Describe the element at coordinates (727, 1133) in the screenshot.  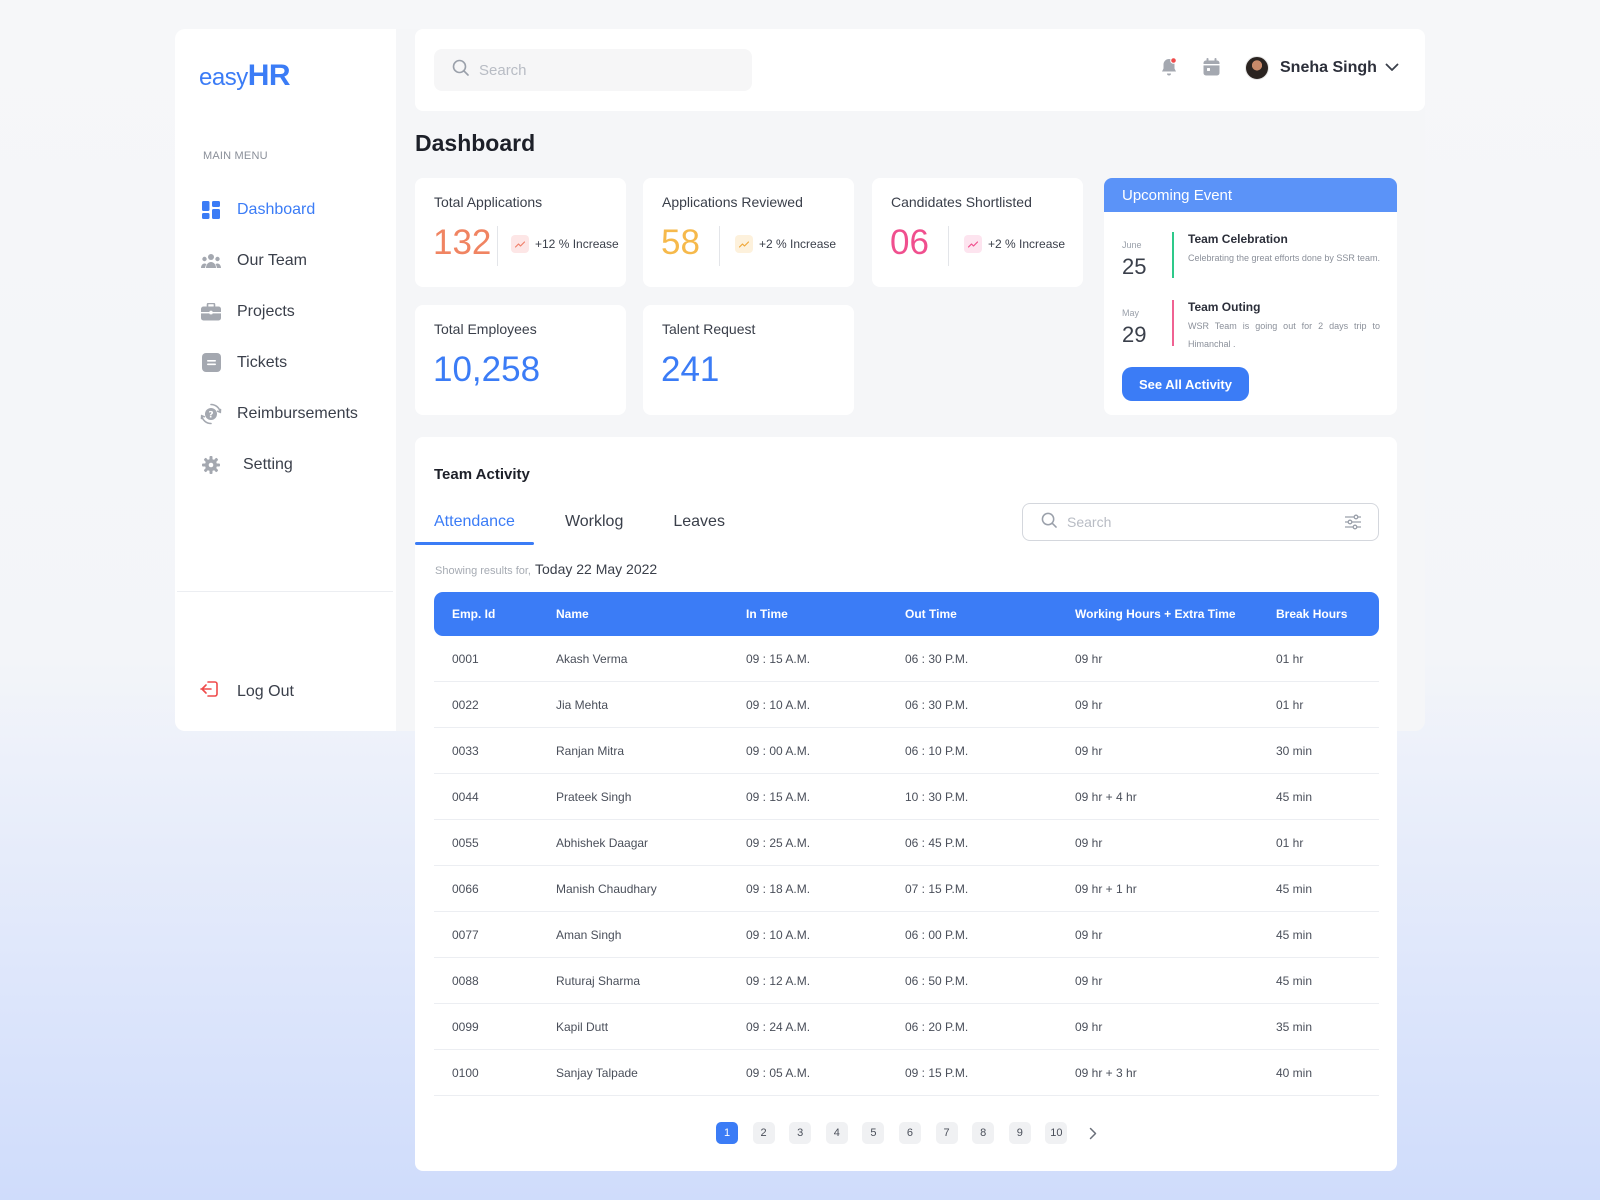
I see `page-button: 1` at that location.